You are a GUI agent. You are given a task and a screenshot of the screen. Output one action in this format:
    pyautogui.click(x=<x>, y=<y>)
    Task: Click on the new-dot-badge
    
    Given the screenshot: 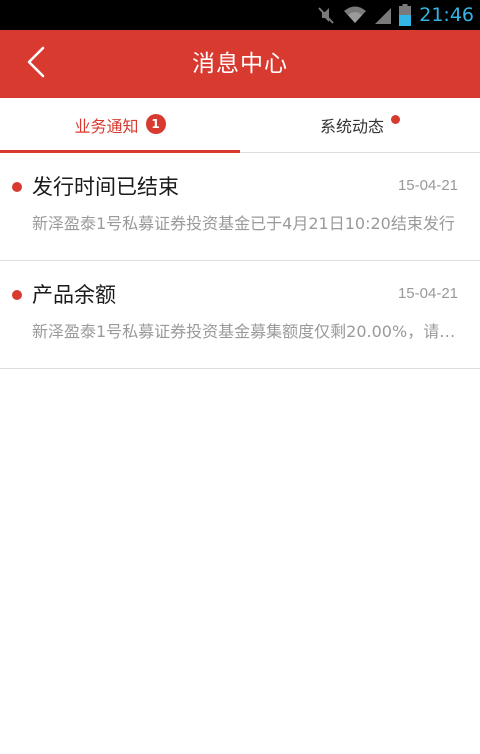 What is the action you would take?
    pyautogui.click(x=395, y=119)
    